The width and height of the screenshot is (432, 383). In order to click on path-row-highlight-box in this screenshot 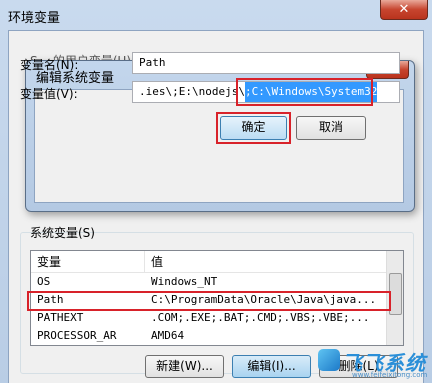, I will do `click(209, 301)`.